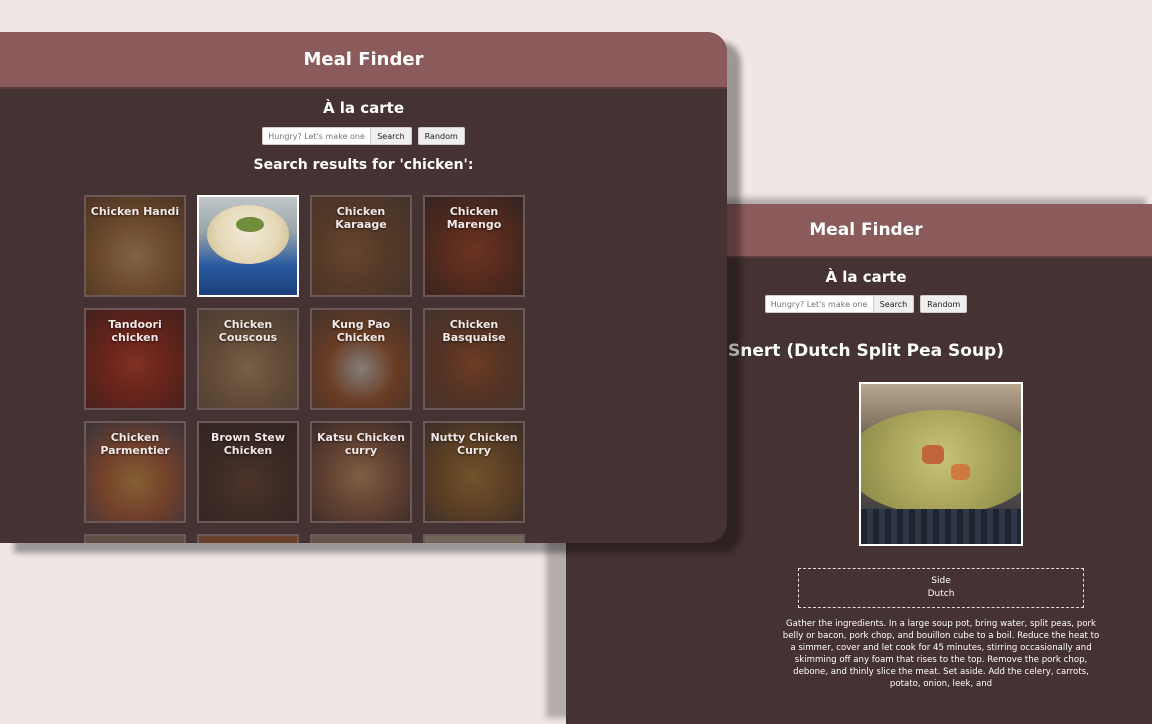 Image resolution: width=1152 pixels, height=724 pixels. Describe the element at coordinates (135, 444) in the screenshot. I see `meal-name: Chicken Parmentier` at that location.